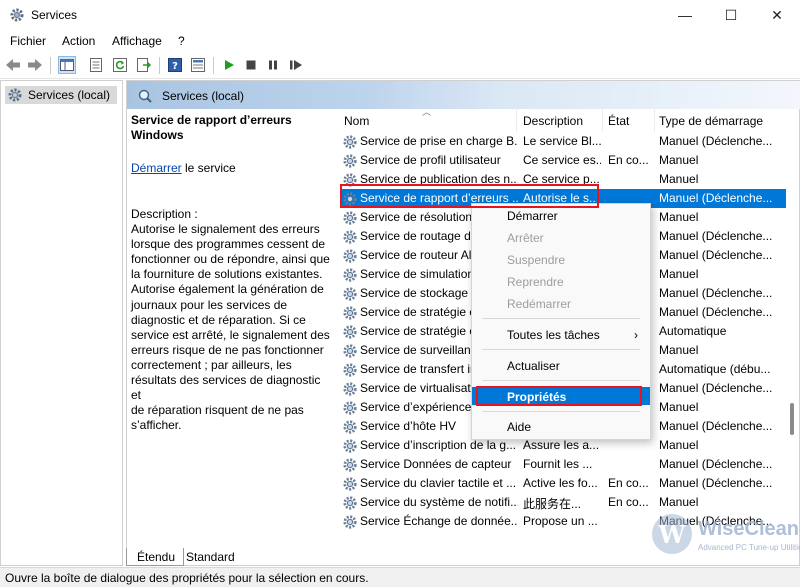  I want to click on console-tree-icon, so click(67, 65).